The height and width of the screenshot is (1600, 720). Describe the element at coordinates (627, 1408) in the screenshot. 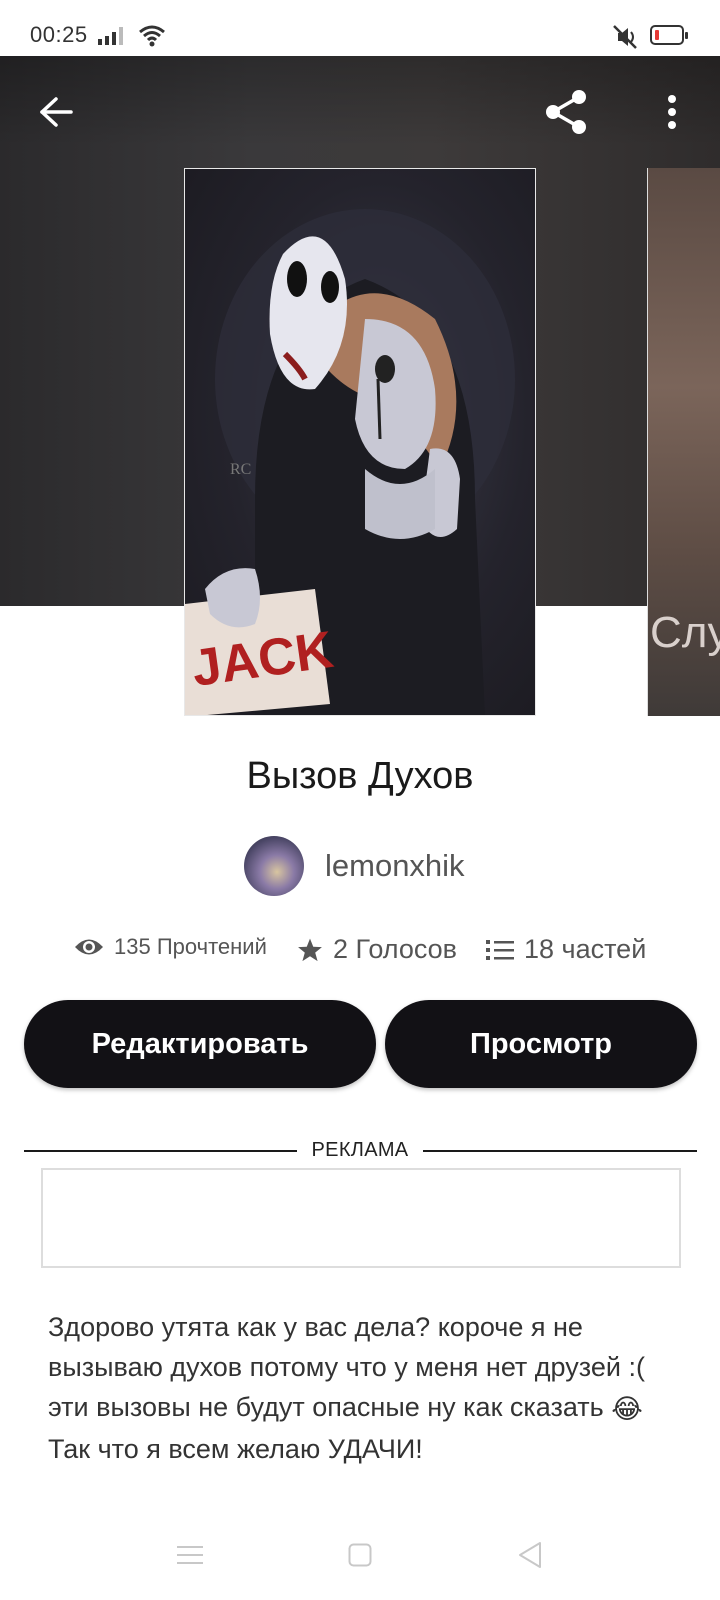

I see `laughing-emoji-icon: 😂` at that location.